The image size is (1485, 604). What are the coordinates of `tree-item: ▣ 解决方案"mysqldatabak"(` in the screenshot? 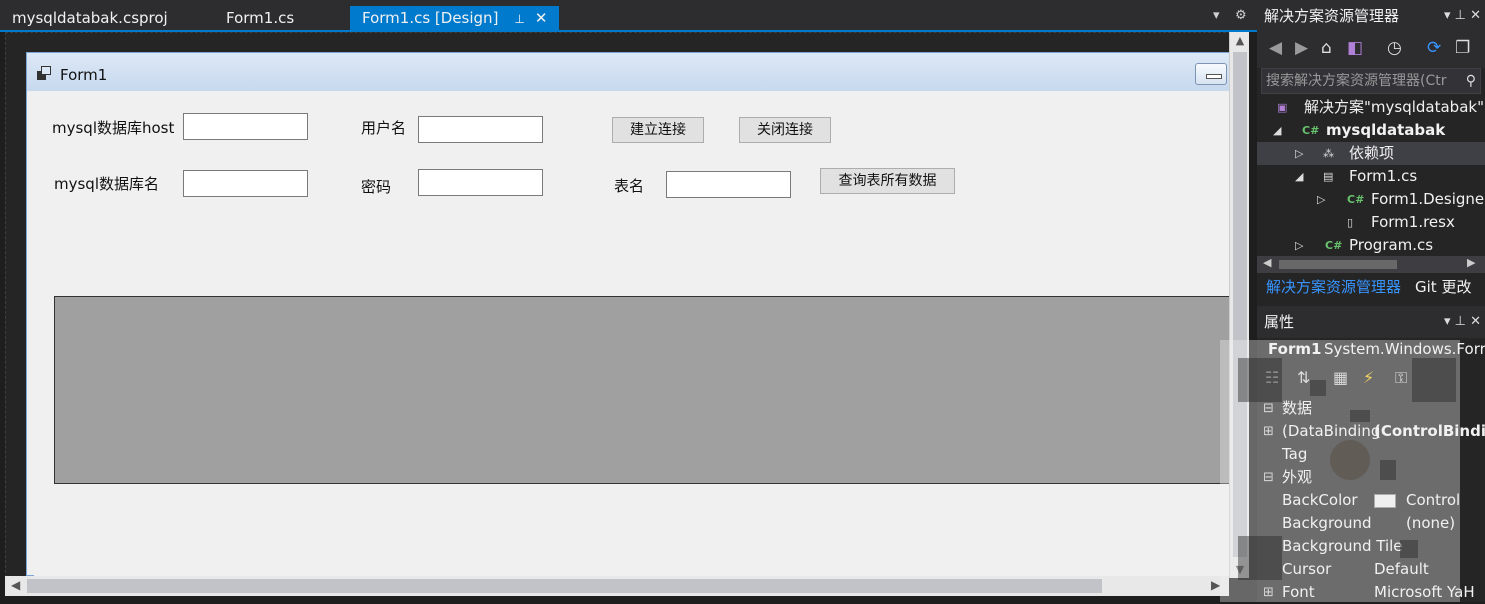 It's located at (1371, 107).